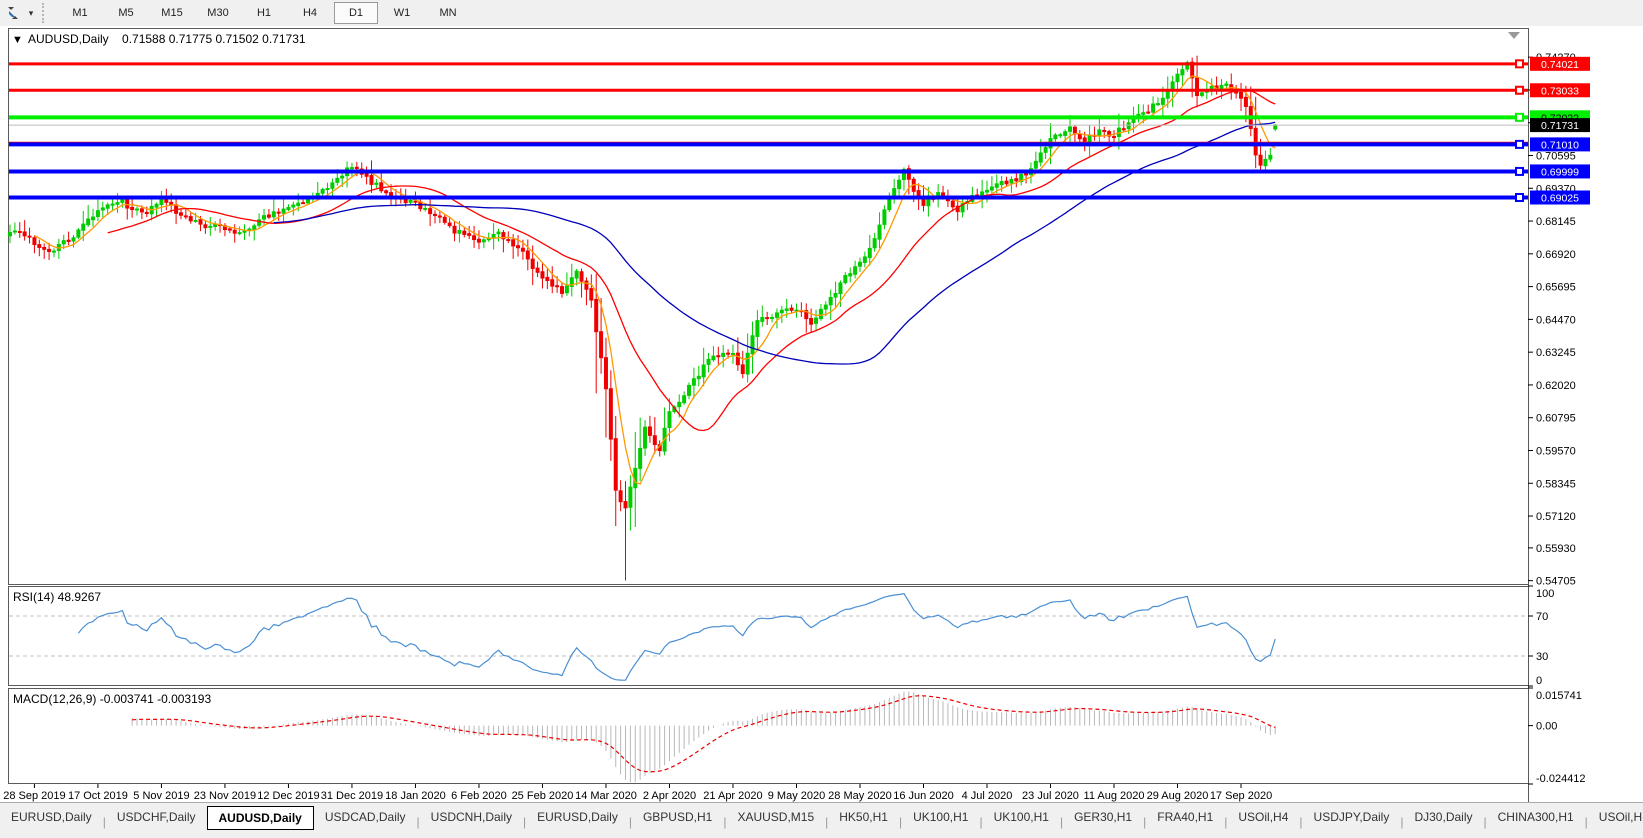  Describe the element at coordinates (732, 796) in the screenshot. I see `date-tick: 21 Apr 2020` at that location.